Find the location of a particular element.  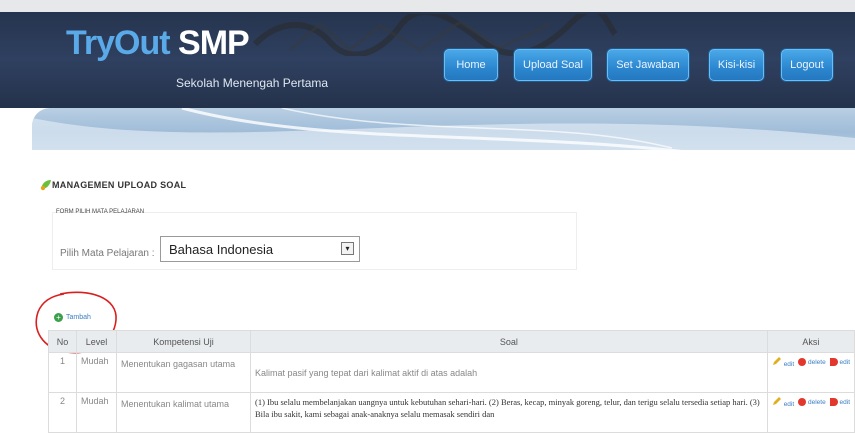

cell-no: 1 is located at coordinates (62, 372).